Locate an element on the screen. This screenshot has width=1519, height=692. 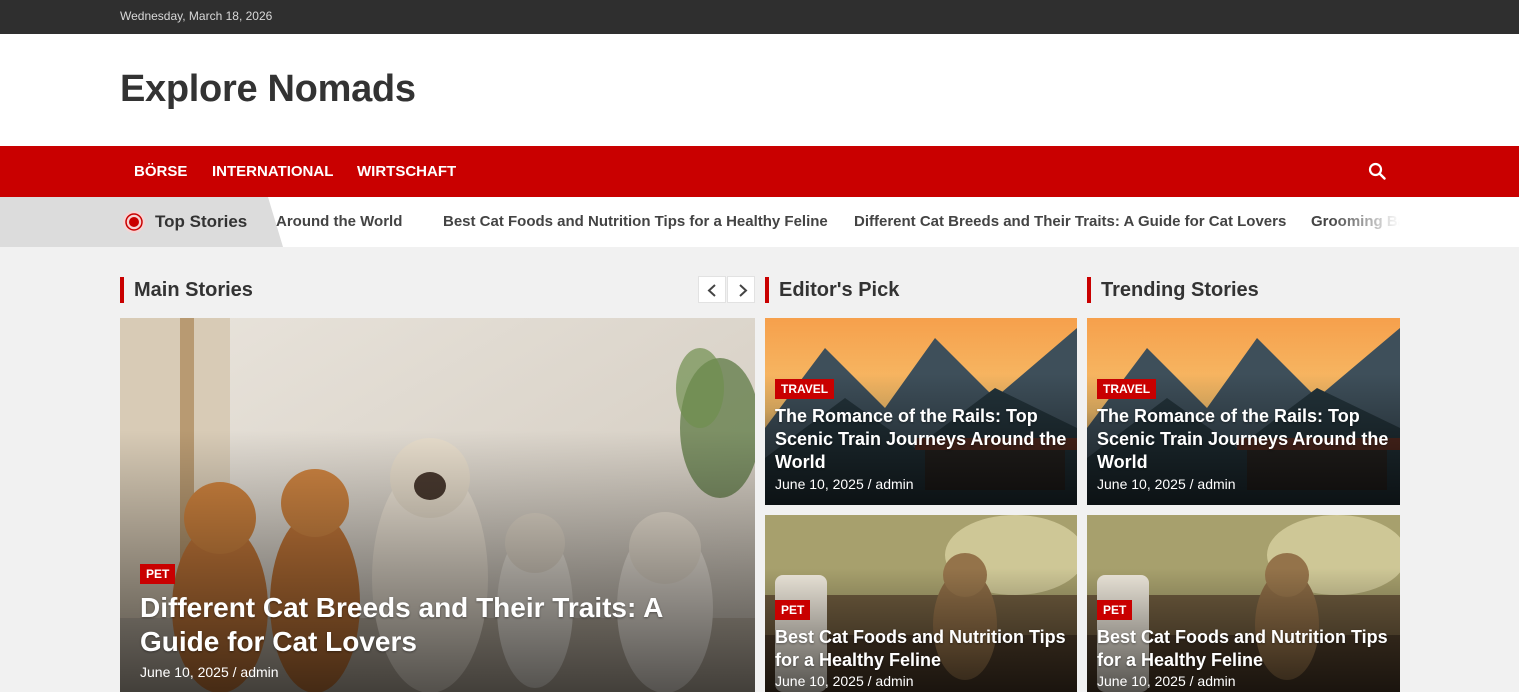
nav-item-wirtschaft: WIRTSCHAFT is located at coordinates (406, 171).